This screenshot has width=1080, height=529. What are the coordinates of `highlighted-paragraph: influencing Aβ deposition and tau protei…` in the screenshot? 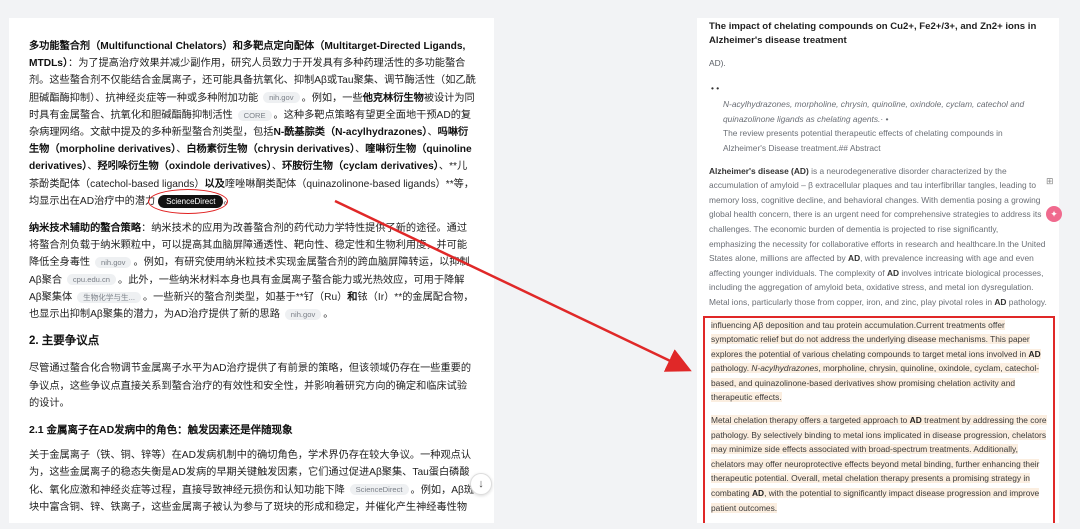 It's located at (879, 362).